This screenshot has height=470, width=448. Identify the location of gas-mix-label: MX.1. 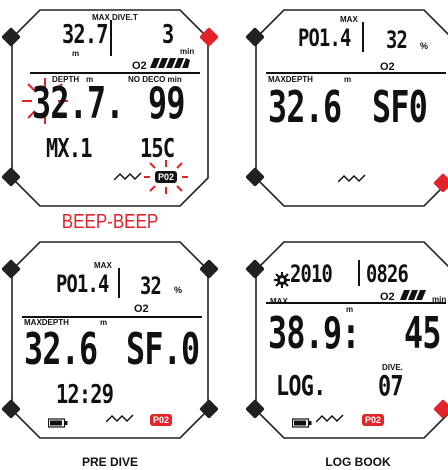
(69, 149).